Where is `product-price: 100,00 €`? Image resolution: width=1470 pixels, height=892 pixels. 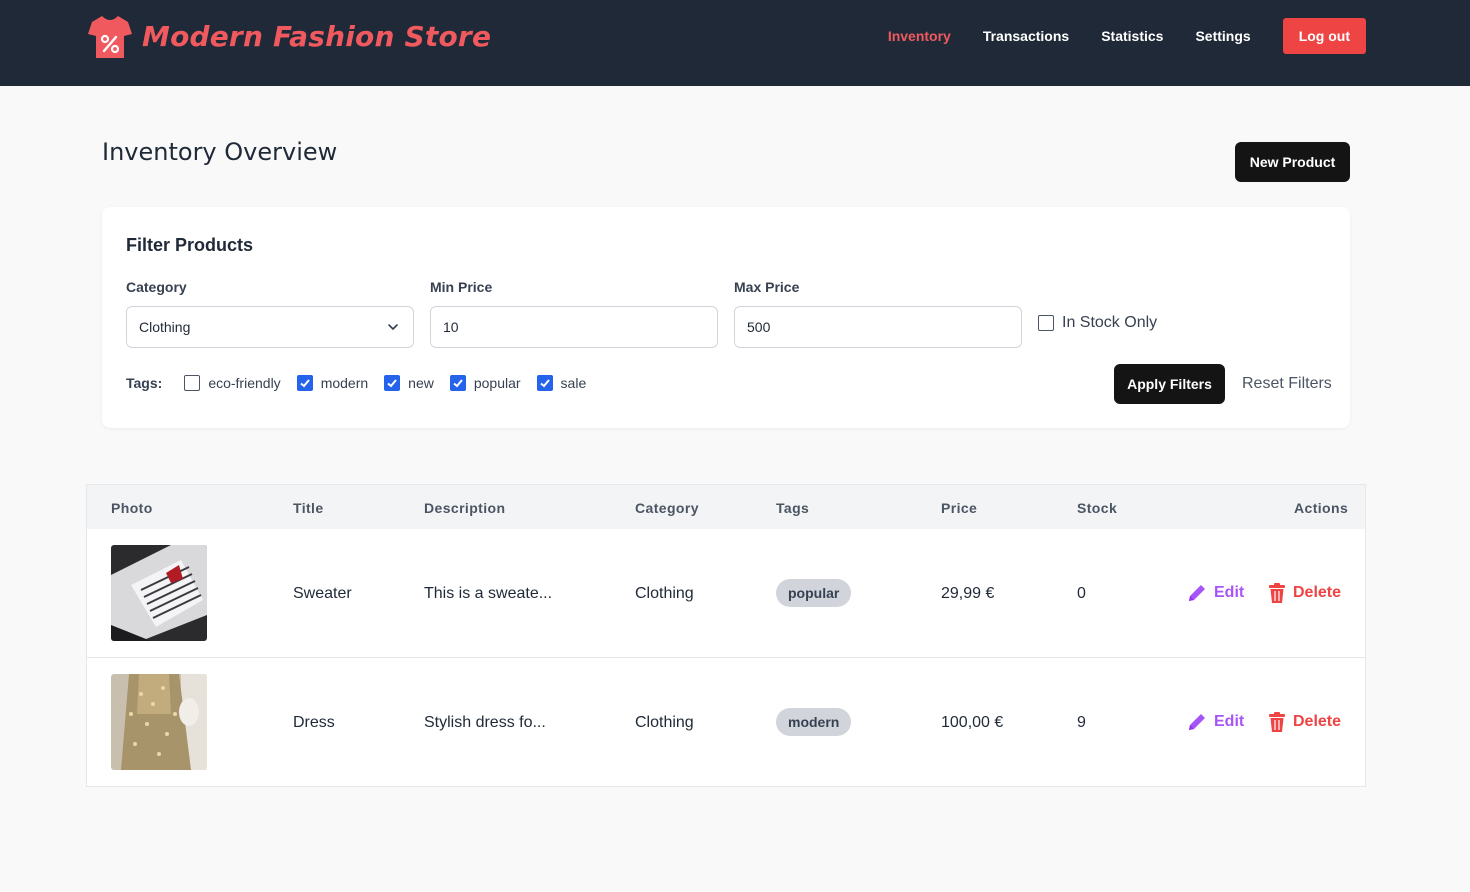
product-price: 100,00 € is located at coordinates (972, 722).